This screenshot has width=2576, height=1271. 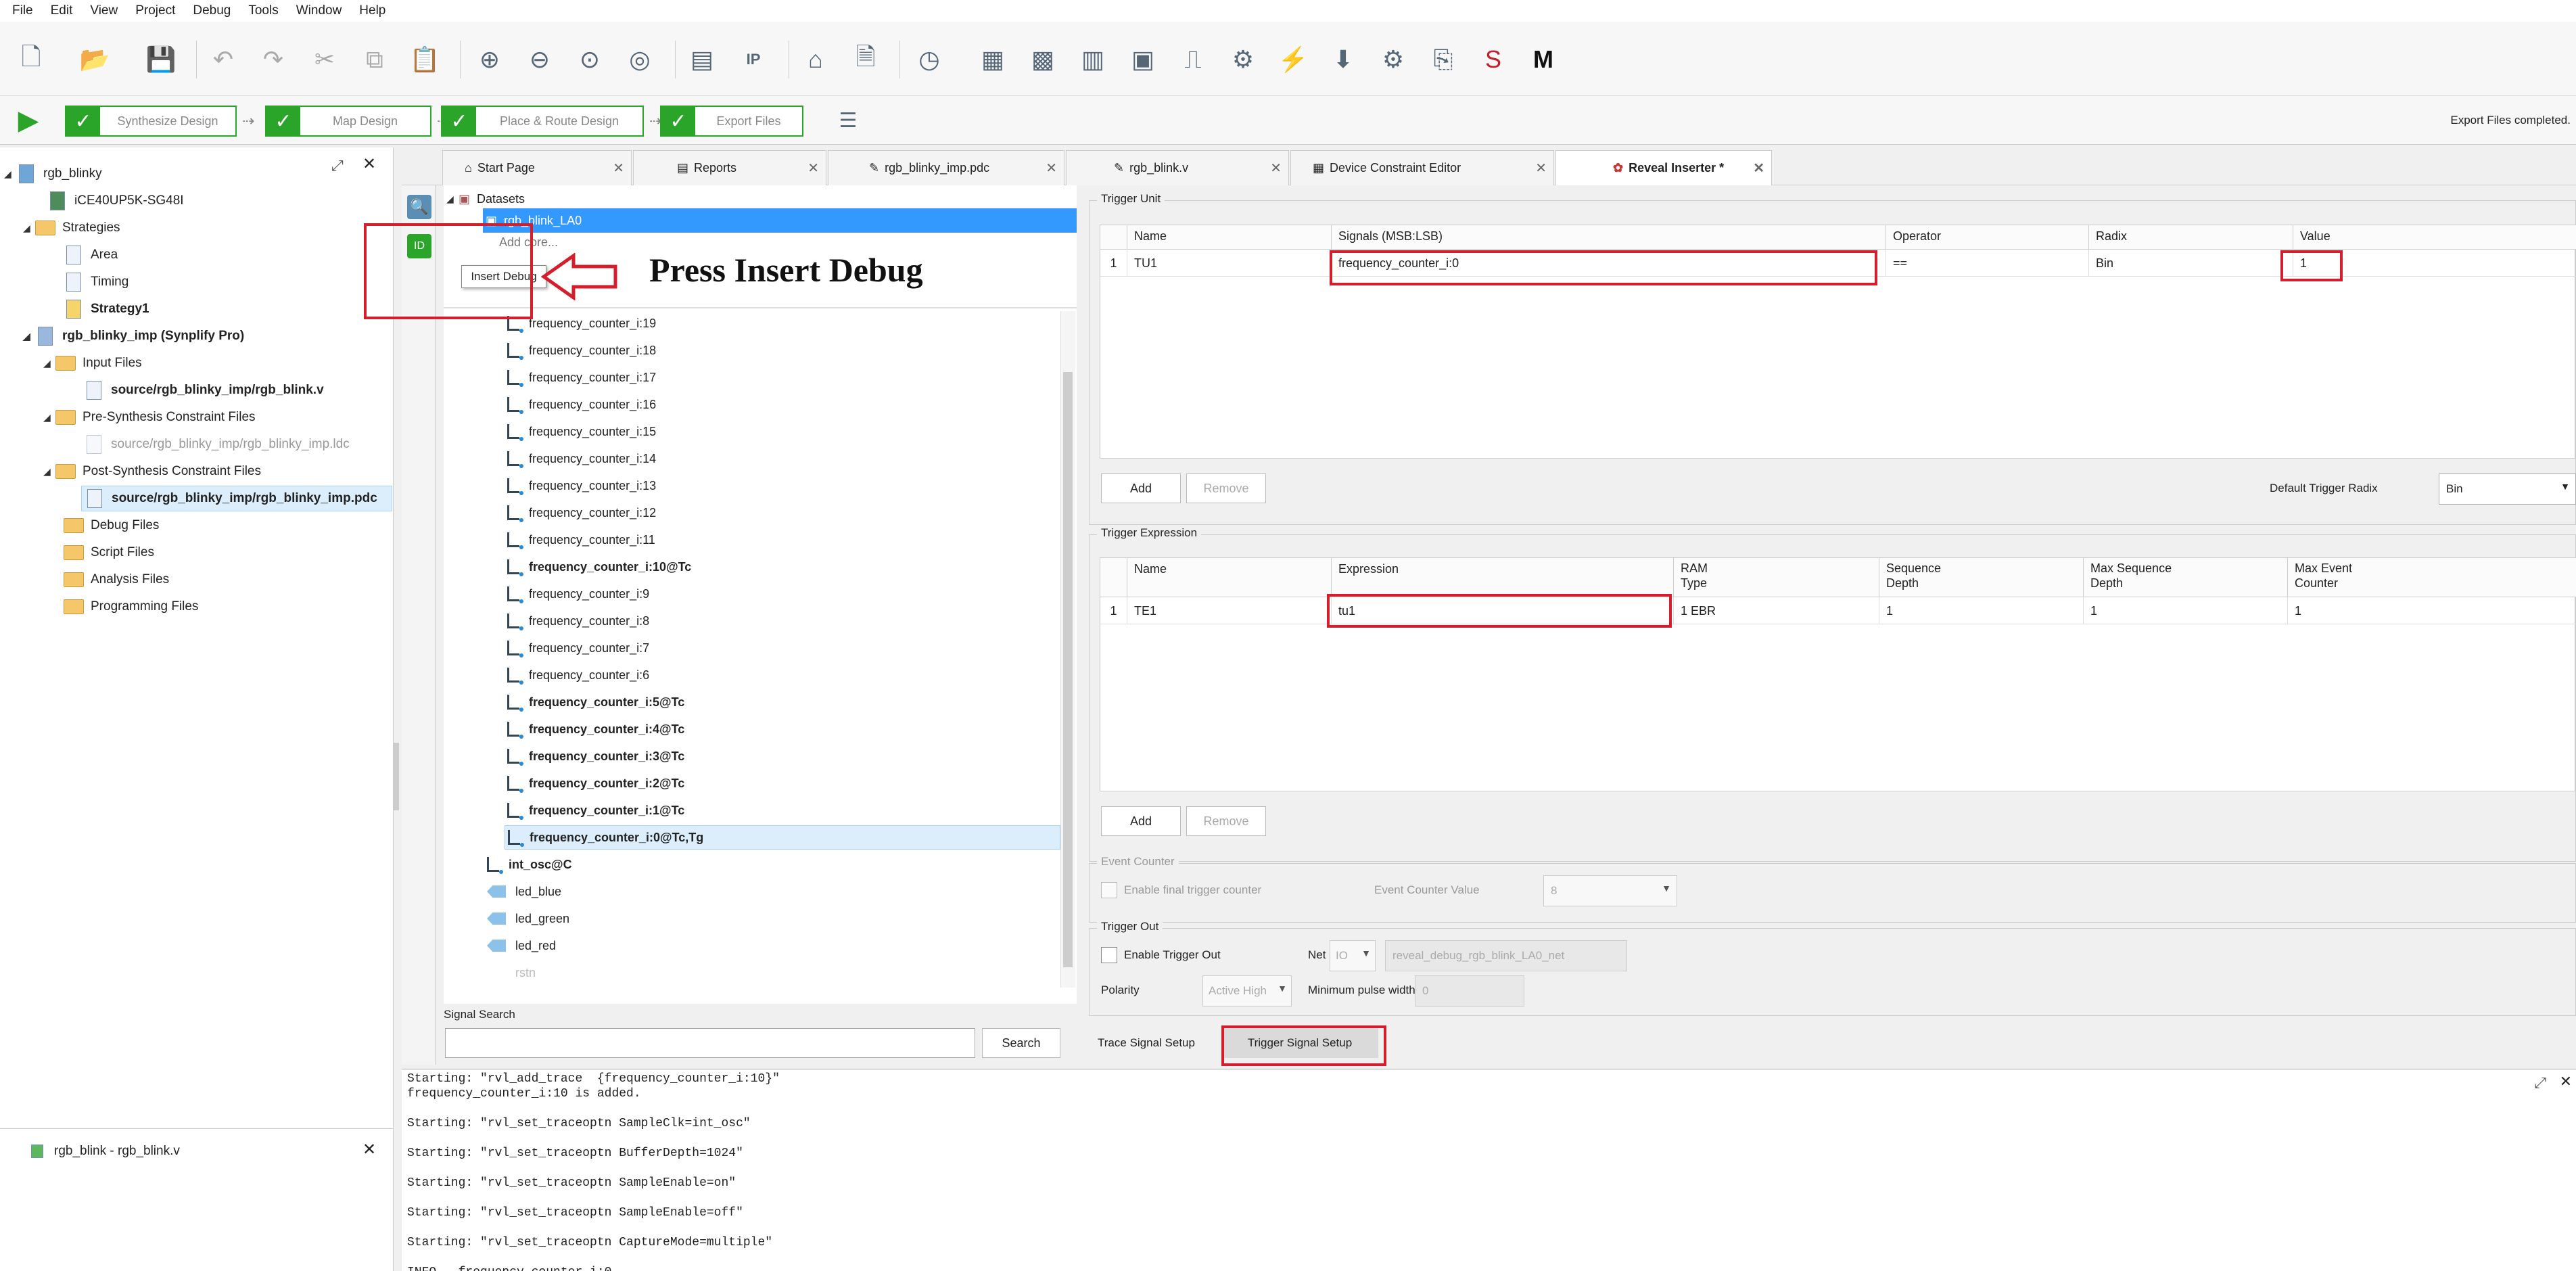 I want to click on redo-icon: ↷, so click(x=273, y=59).